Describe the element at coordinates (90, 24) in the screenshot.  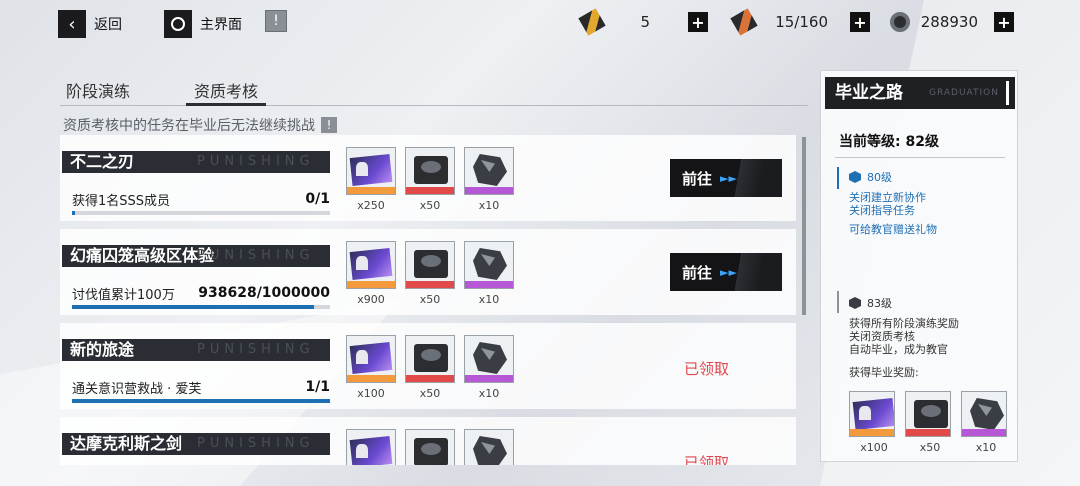
I see `back-button: ‹ 返回` at that location.